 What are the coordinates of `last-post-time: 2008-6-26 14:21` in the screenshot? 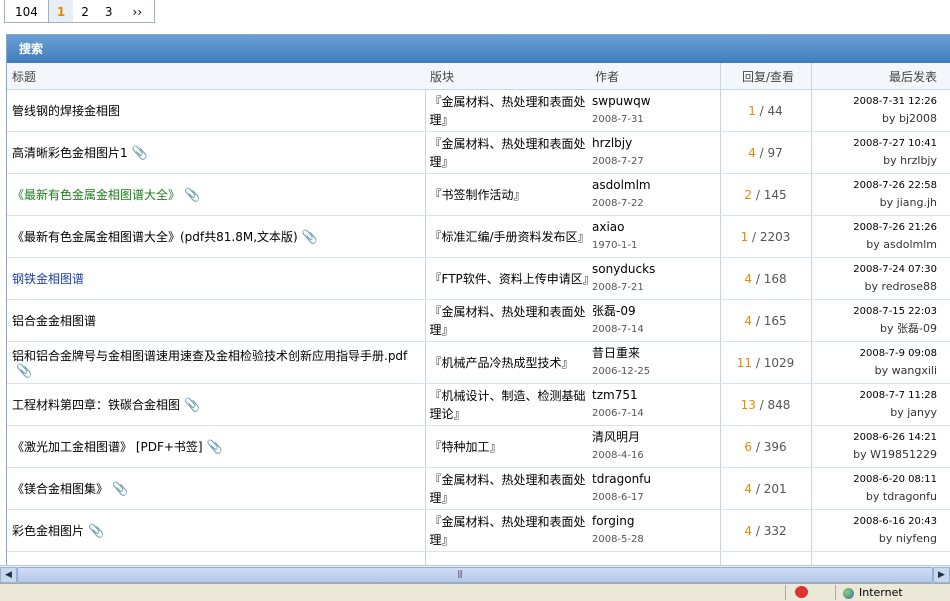 It's located at (895, 437).